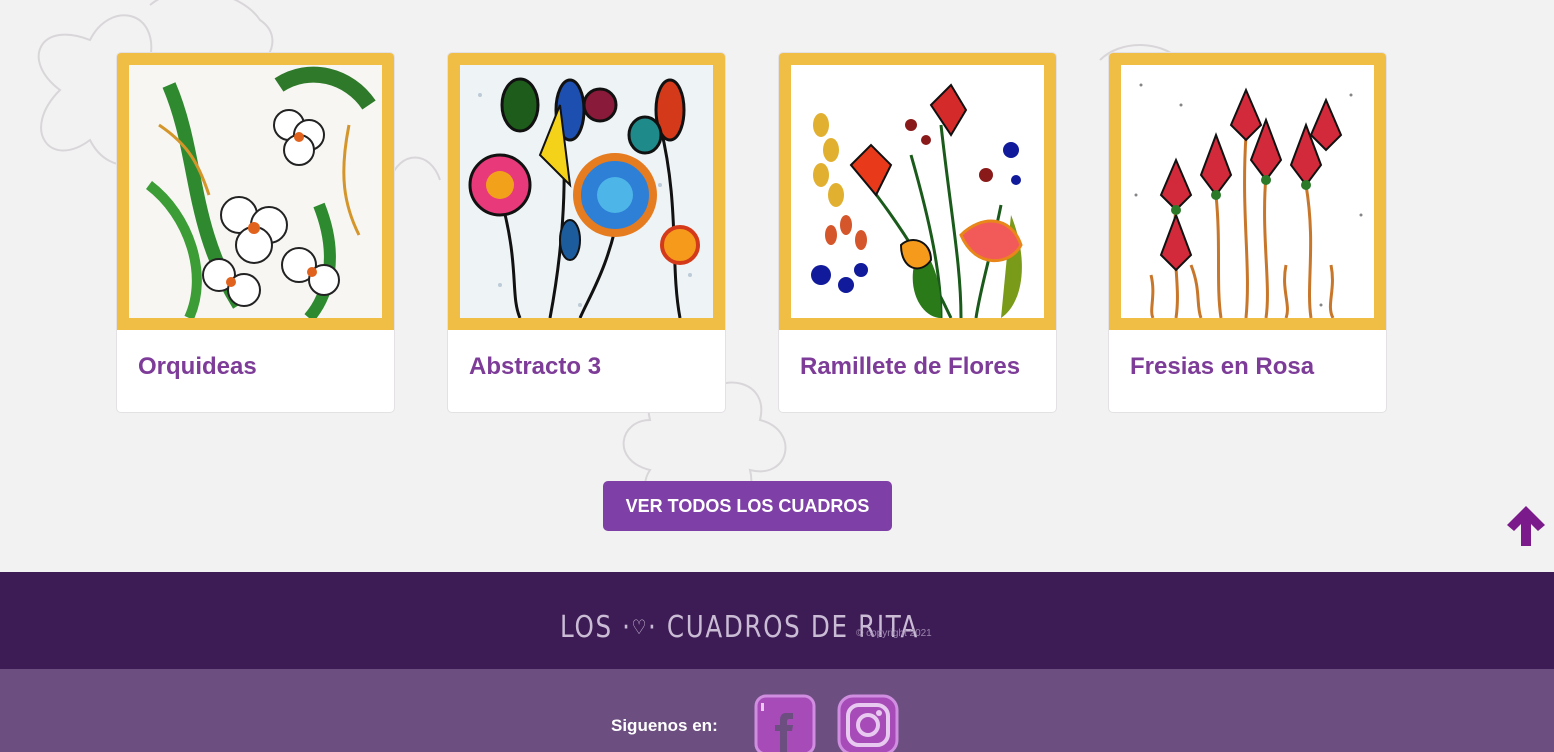  What do you see at coordinates (664, 725) in the screenshot?
I see `follow-us-label: Siguenos en:` at bounding box center [664, 725].